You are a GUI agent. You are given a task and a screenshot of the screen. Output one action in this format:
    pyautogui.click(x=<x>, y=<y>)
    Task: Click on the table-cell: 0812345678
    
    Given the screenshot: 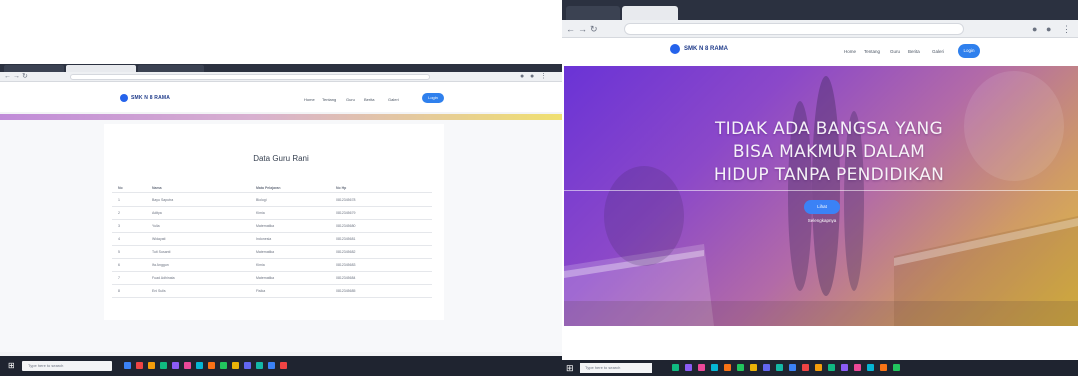 What is the action you would take?
    pyautogui.click(x=346, y=200)
    